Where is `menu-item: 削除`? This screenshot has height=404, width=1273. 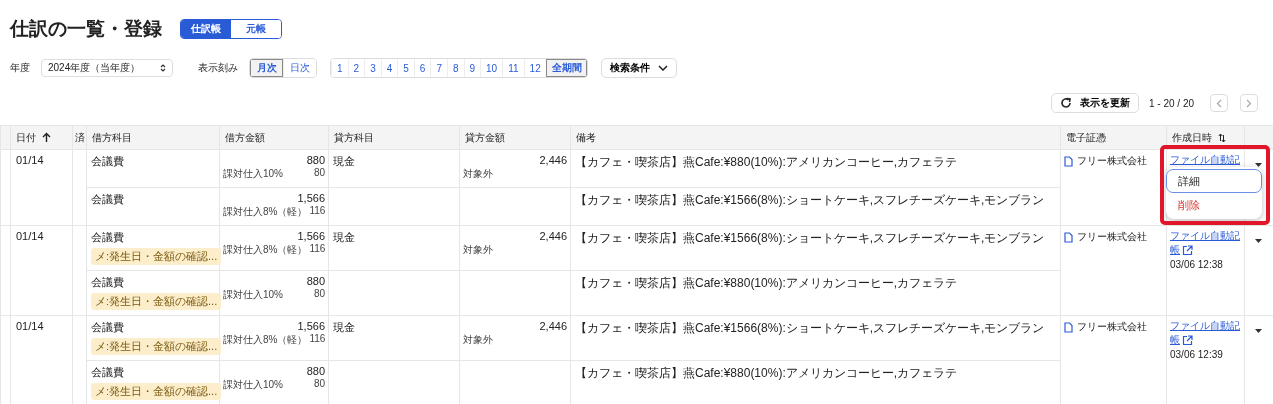 menu-item: 削除 is located at coordinates (1214, 205).